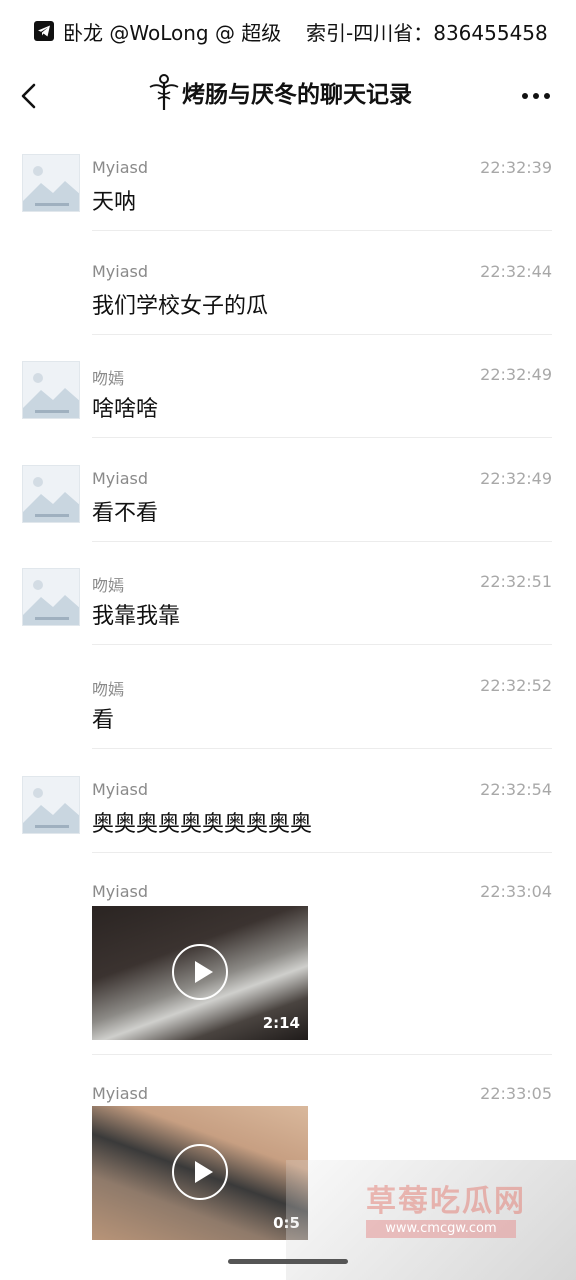 The width and height of the screenshot is (576, 1280). What do you see at coordinates (202, 824) in the screenshot?
I see `message-text: 奥奥奥奥奥奥奥奥奥奥` at bounding box center [202, 824].